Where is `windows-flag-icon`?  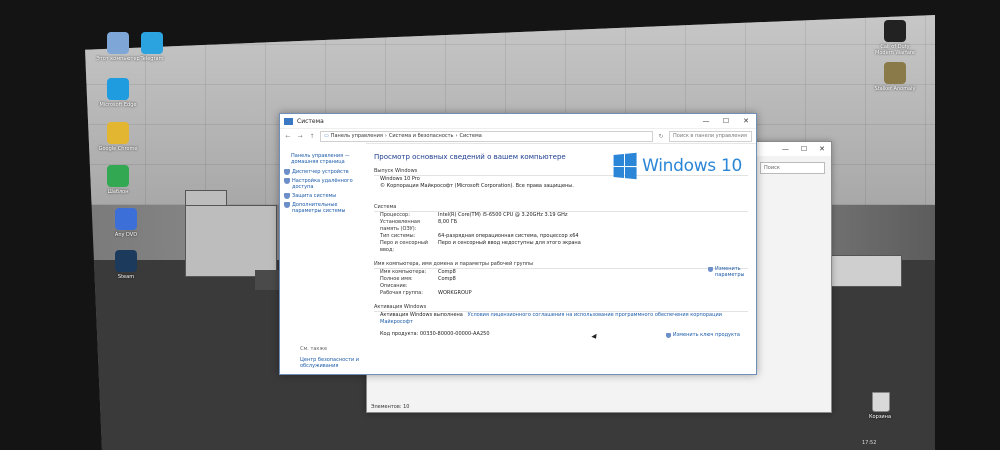 windows-flag-icon is located at coordinates (625, 166).